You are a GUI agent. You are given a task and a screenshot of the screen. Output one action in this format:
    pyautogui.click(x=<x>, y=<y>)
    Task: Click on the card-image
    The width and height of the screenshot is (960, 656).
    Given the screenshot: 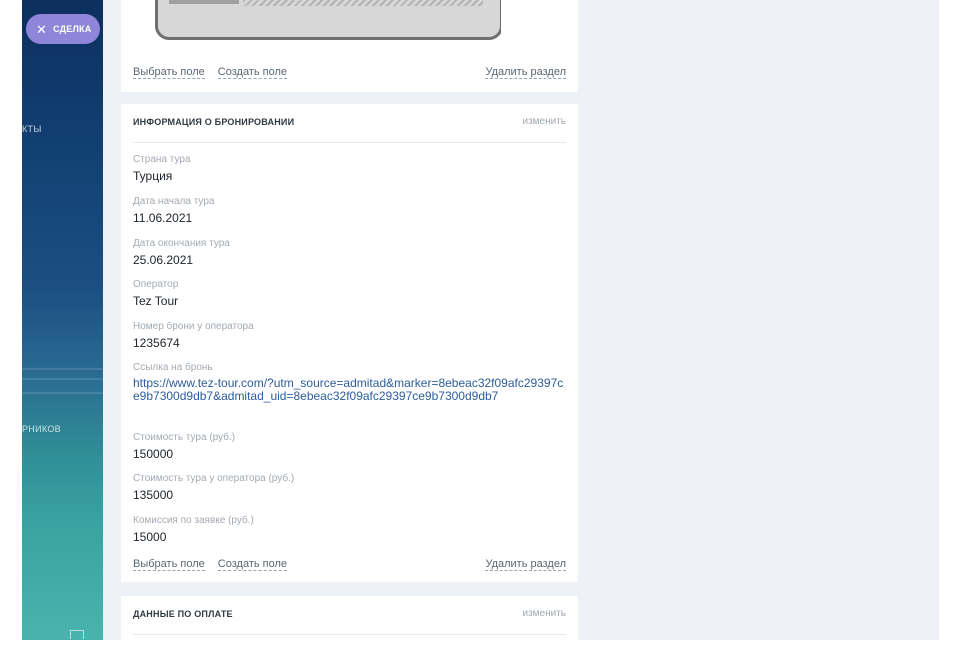 What is the action you would take?
    pyautogui.click(x=328, y=20)
    